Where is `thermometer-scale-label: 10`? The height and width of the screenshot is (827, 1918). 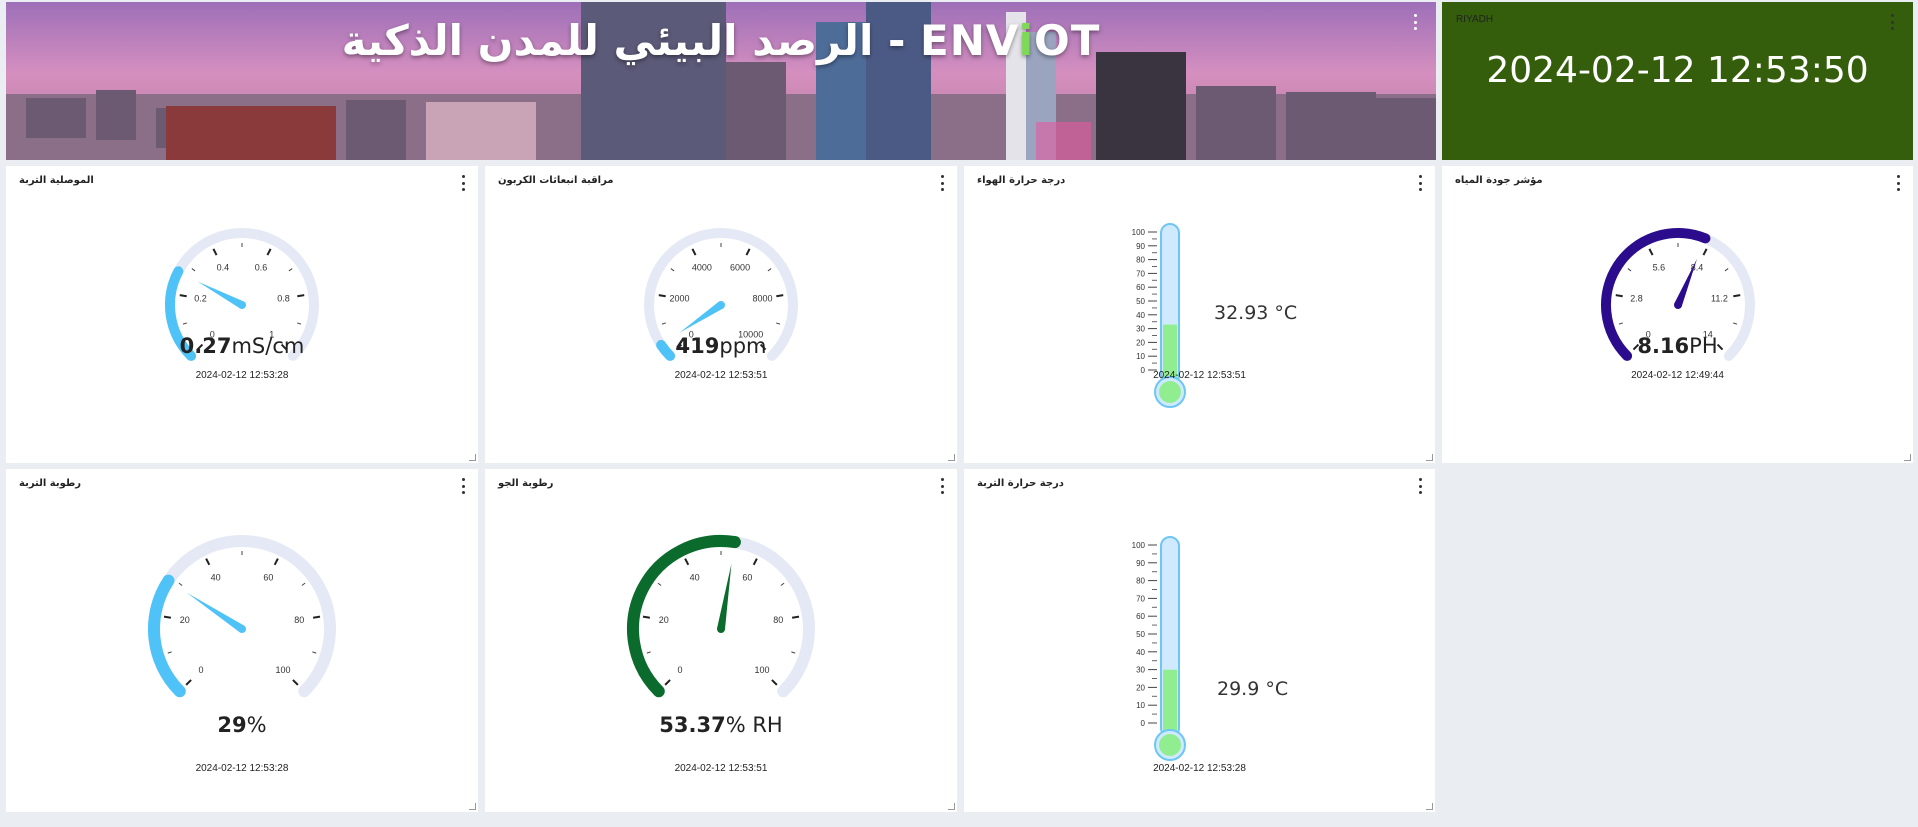 thermometer-scale-label: 10 is located at coordinates (1140, 705).